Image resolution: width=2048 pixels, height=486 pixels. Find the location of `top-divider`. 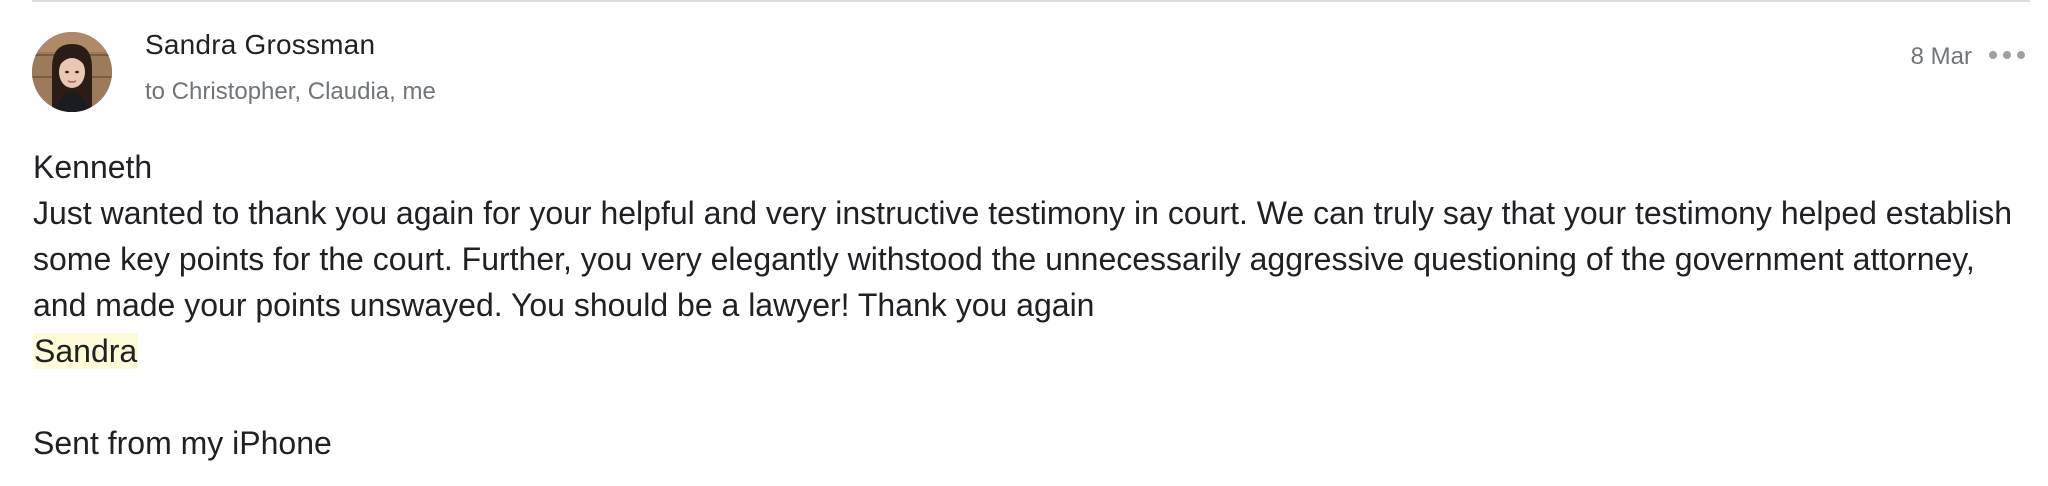

top-divider is located at coordinates (1031, 1).